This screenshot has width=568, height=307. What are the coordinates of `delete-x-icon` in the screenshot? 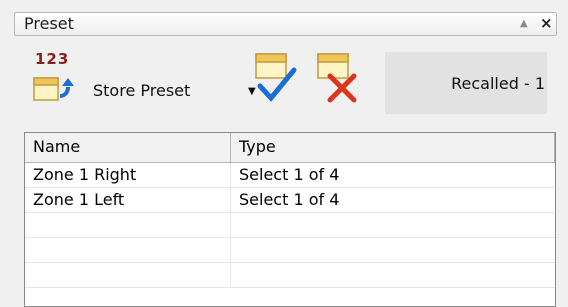 It's located at (337, 78).